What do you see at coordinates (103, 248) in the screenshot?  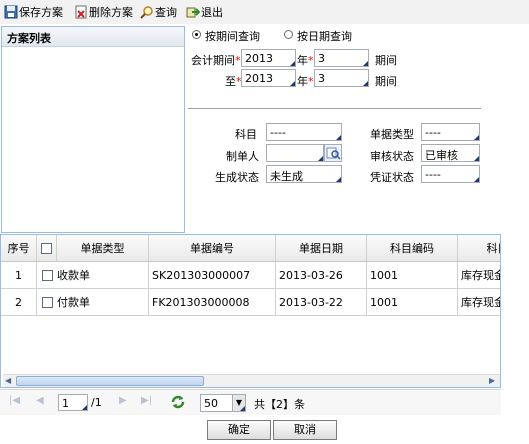 I see `col-header-type: 单据类型` at bounding box center [103, 248].